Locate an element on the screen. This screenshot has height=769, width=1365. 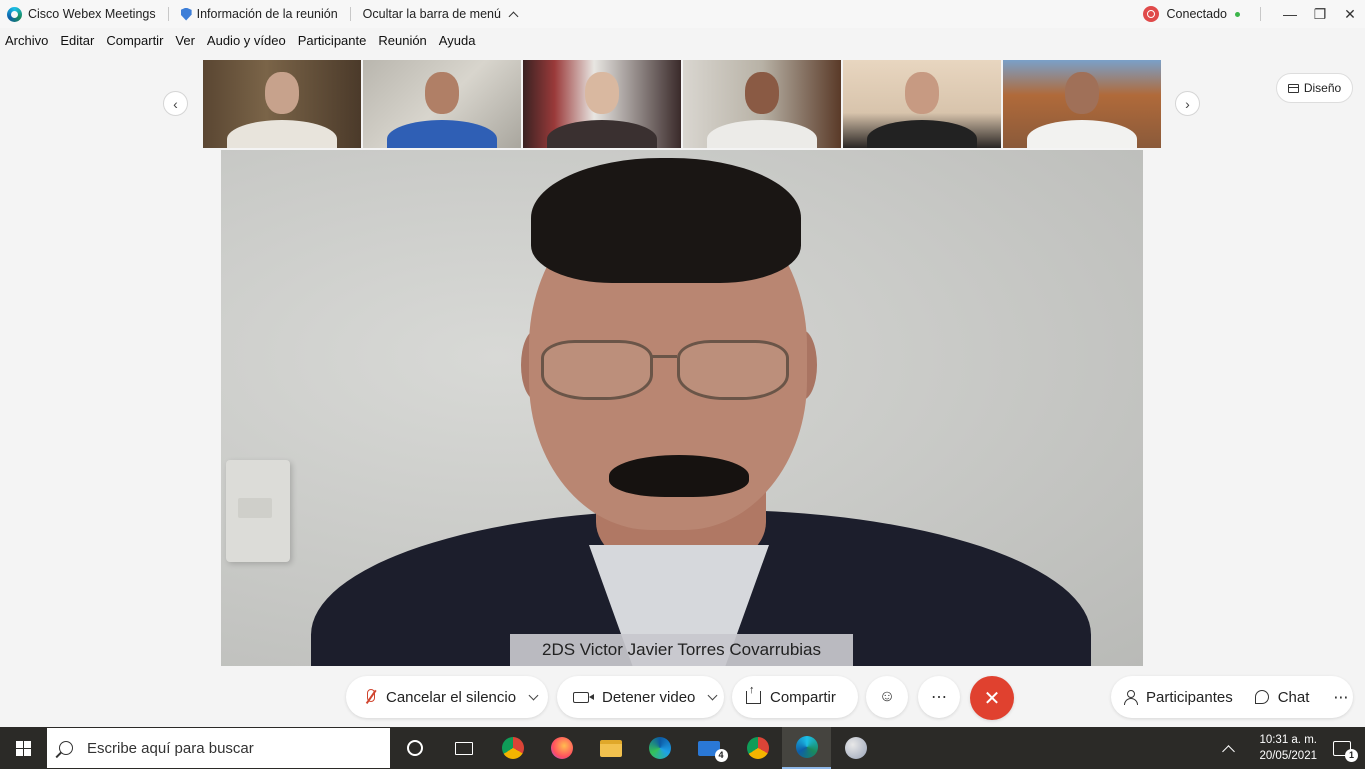
firefox-button is located at coordinates (561, 748).